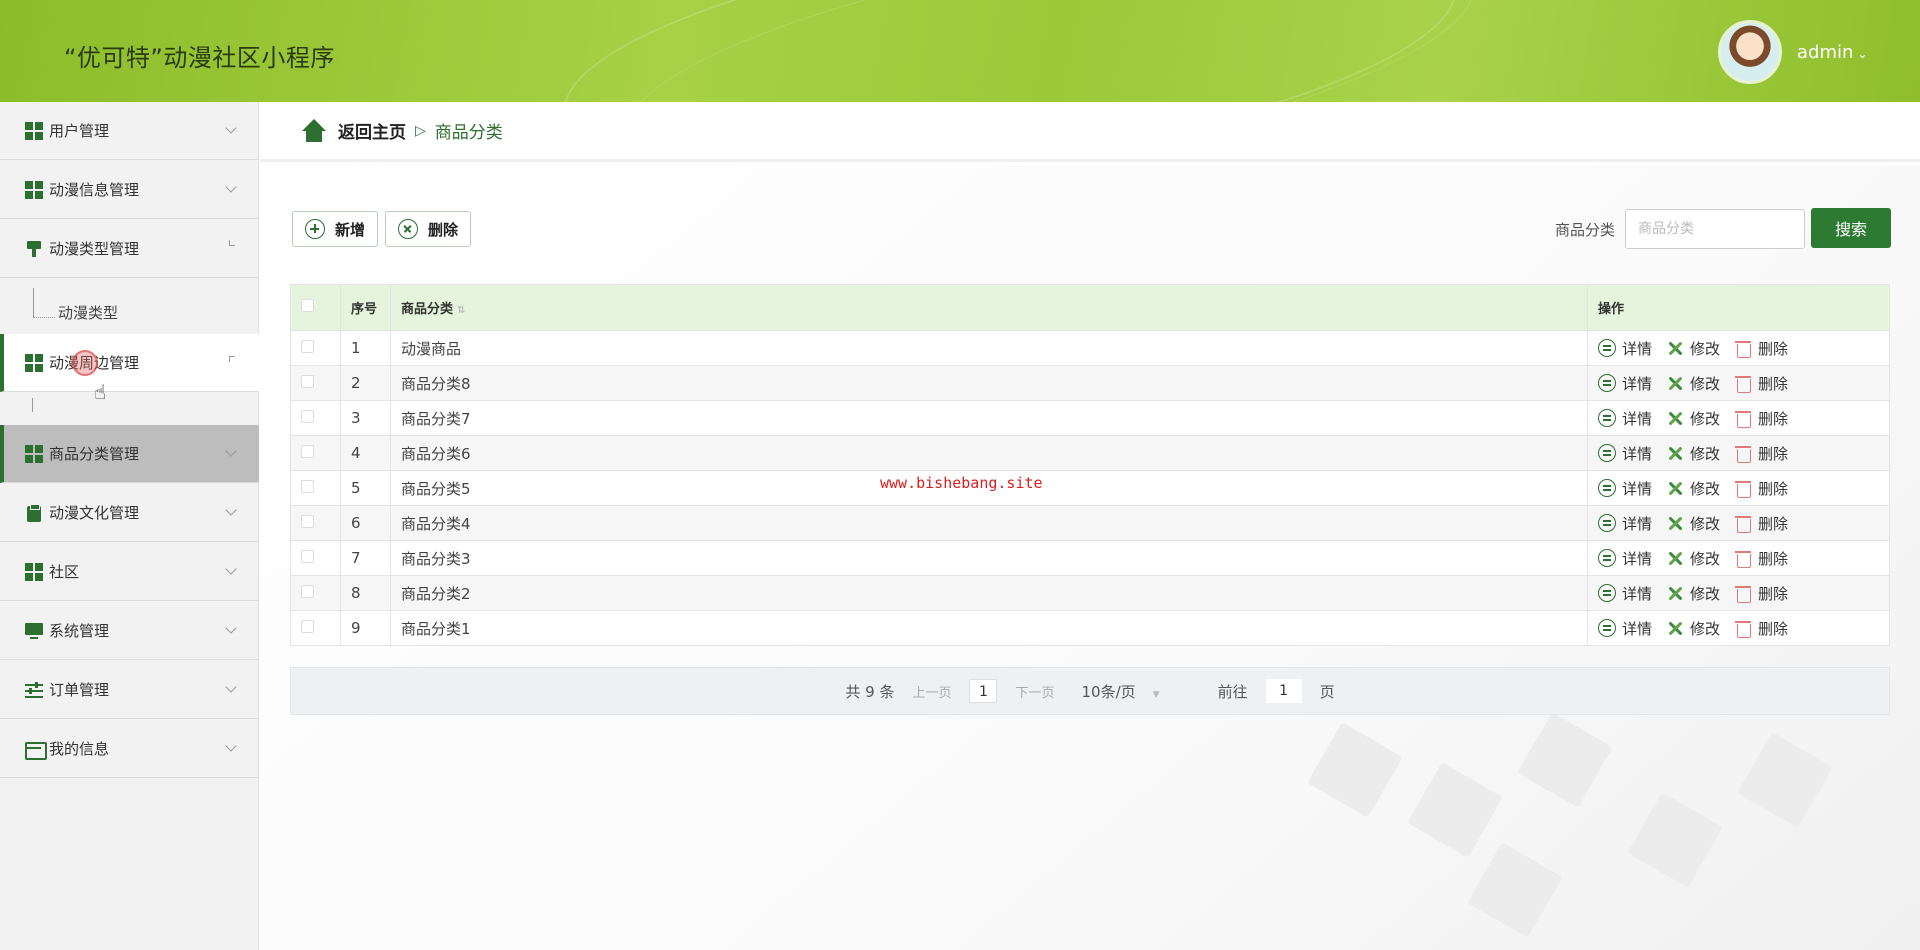 Image resolution: width=1920 pixels, height=950 pixels. What do you see at coordinates (129, 749) in the screenshot?
I see `sidebar-item-my-info: 我的信息` at bounding box center [129, 749].